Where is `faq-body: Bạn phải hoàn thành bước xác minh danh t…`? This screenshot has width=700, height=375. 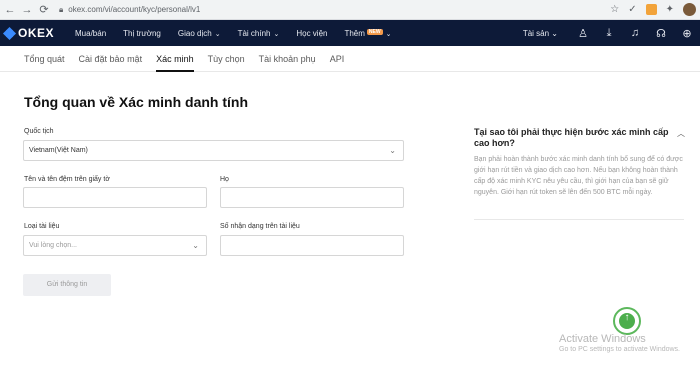 faq-body: Bạn phải hoàn thành bước xác minh danh t… is located at coordinates (578, 176).